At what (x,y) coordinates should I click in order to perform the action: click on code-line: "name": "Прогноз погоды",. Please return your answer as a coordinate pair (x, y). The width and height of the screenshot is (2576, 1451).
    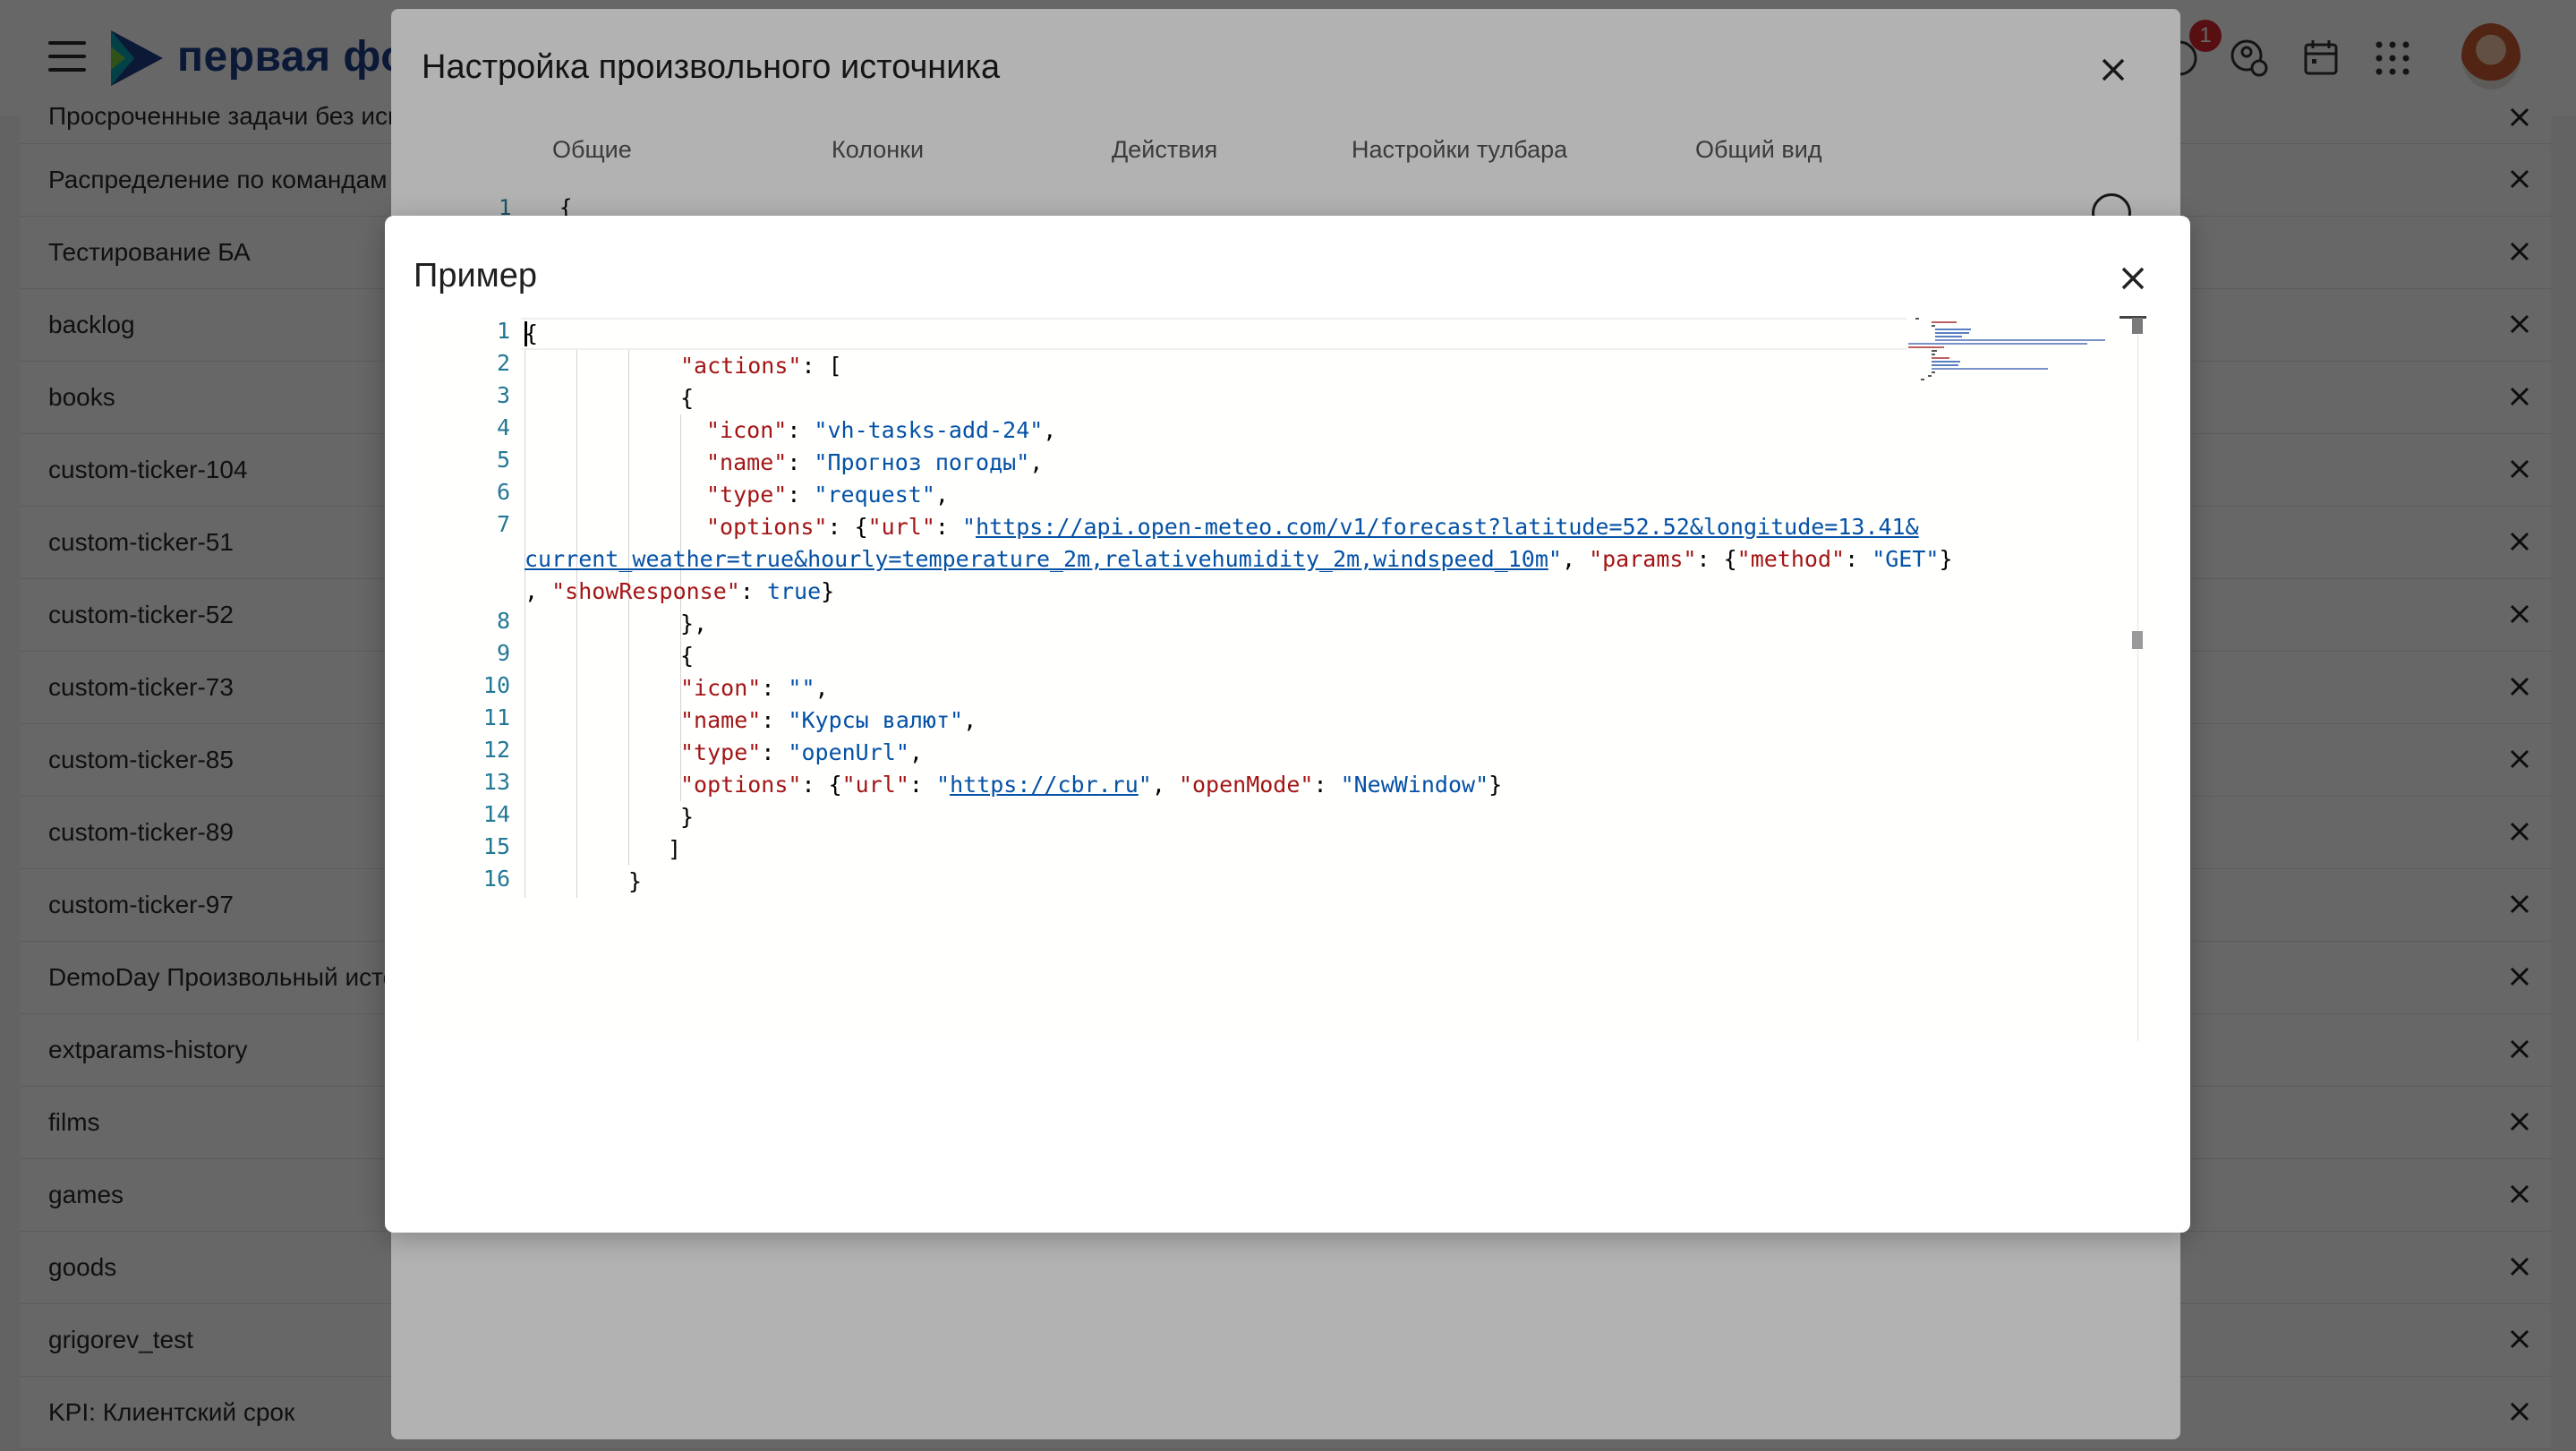
    Looking at the image, I should click on (875, 462).